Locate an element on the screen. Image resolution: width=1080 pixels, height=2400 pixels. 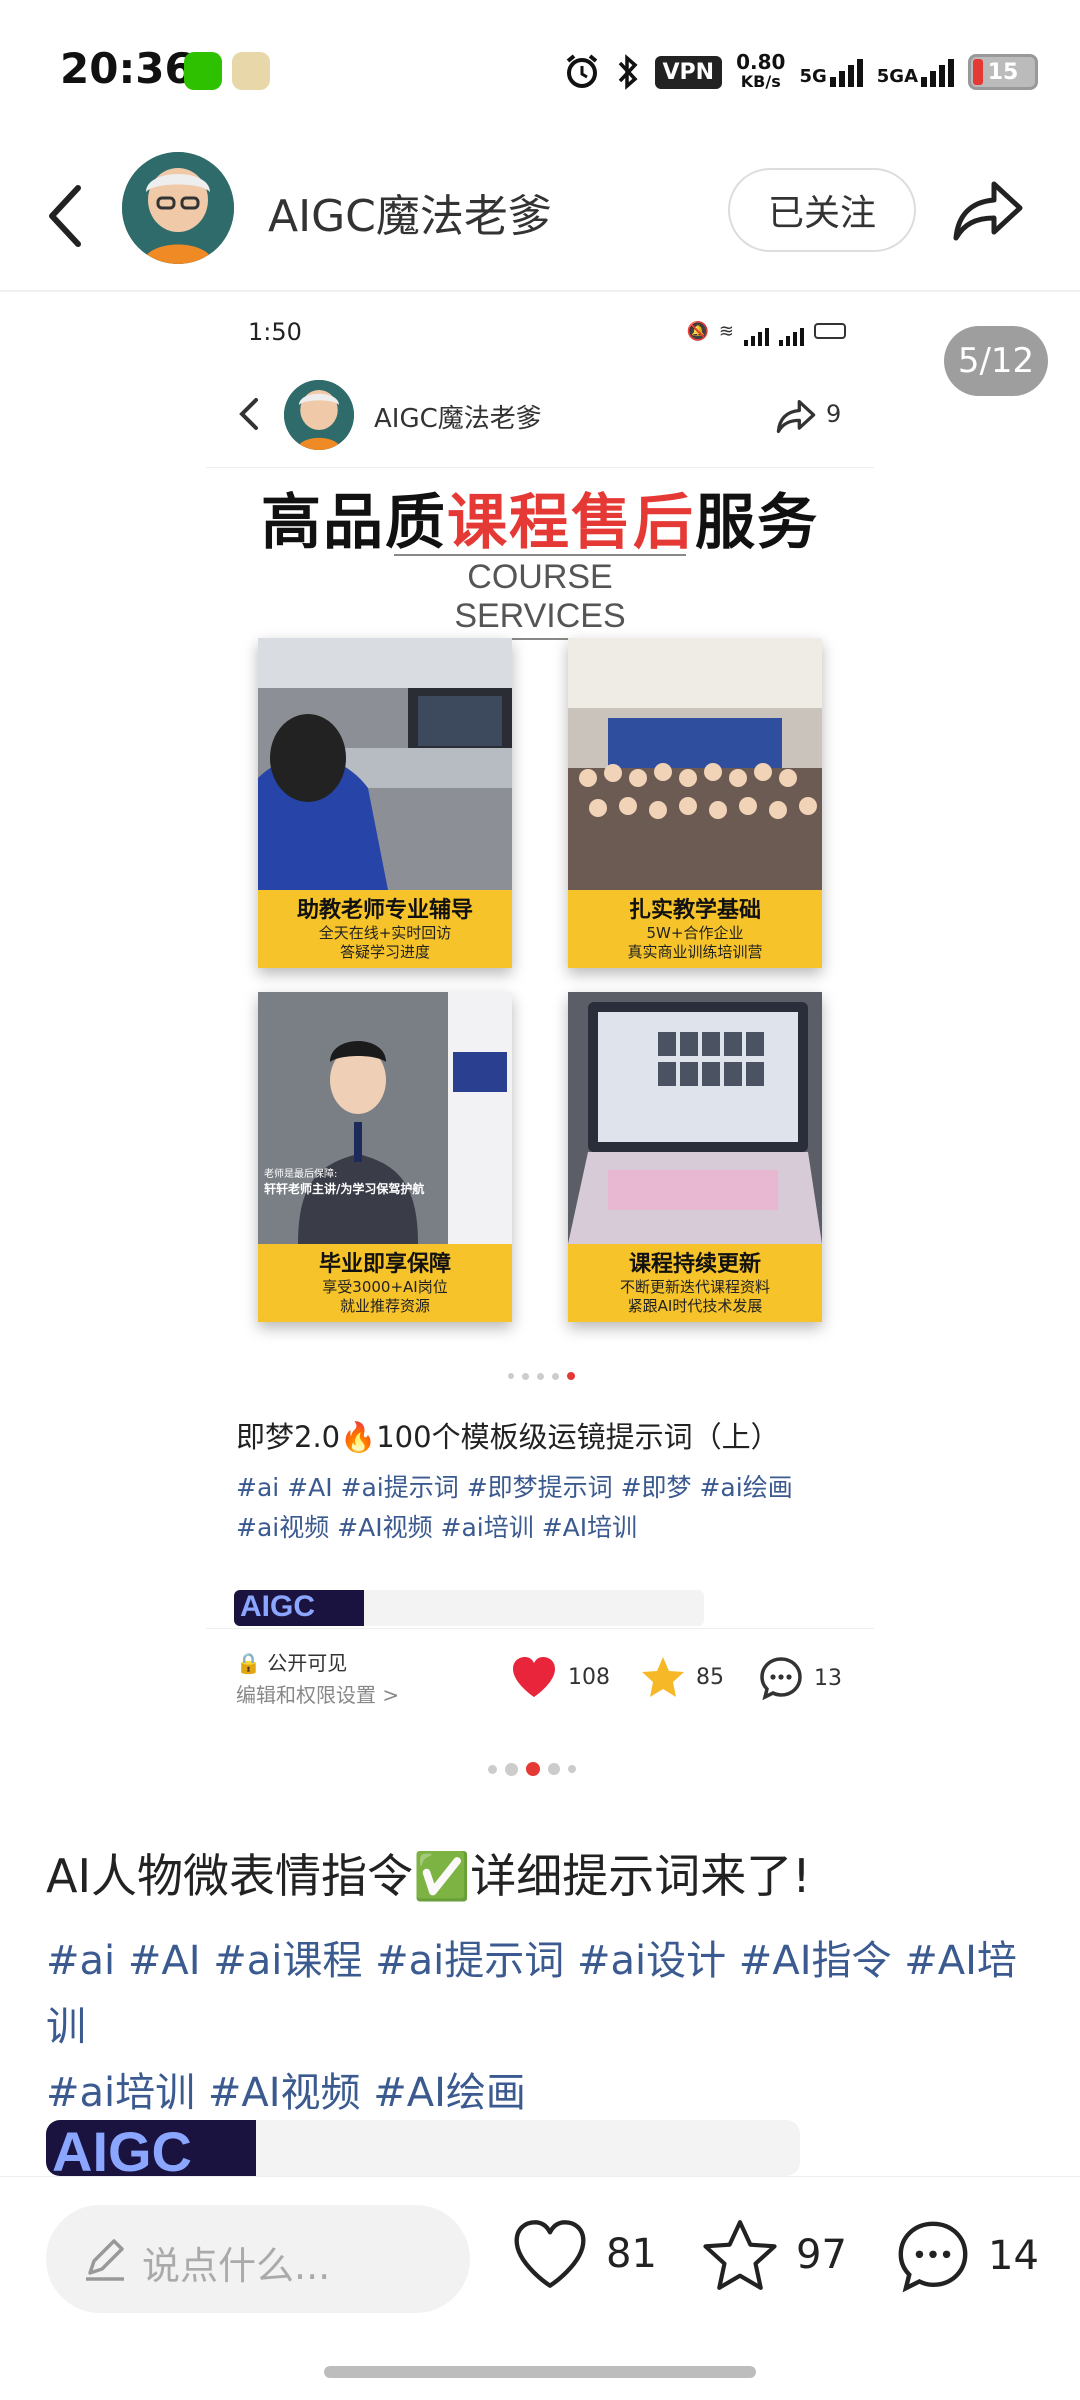
post-title: AI人物微表情指令✅详细提示词来了! is located at coordinates (428, 1876).